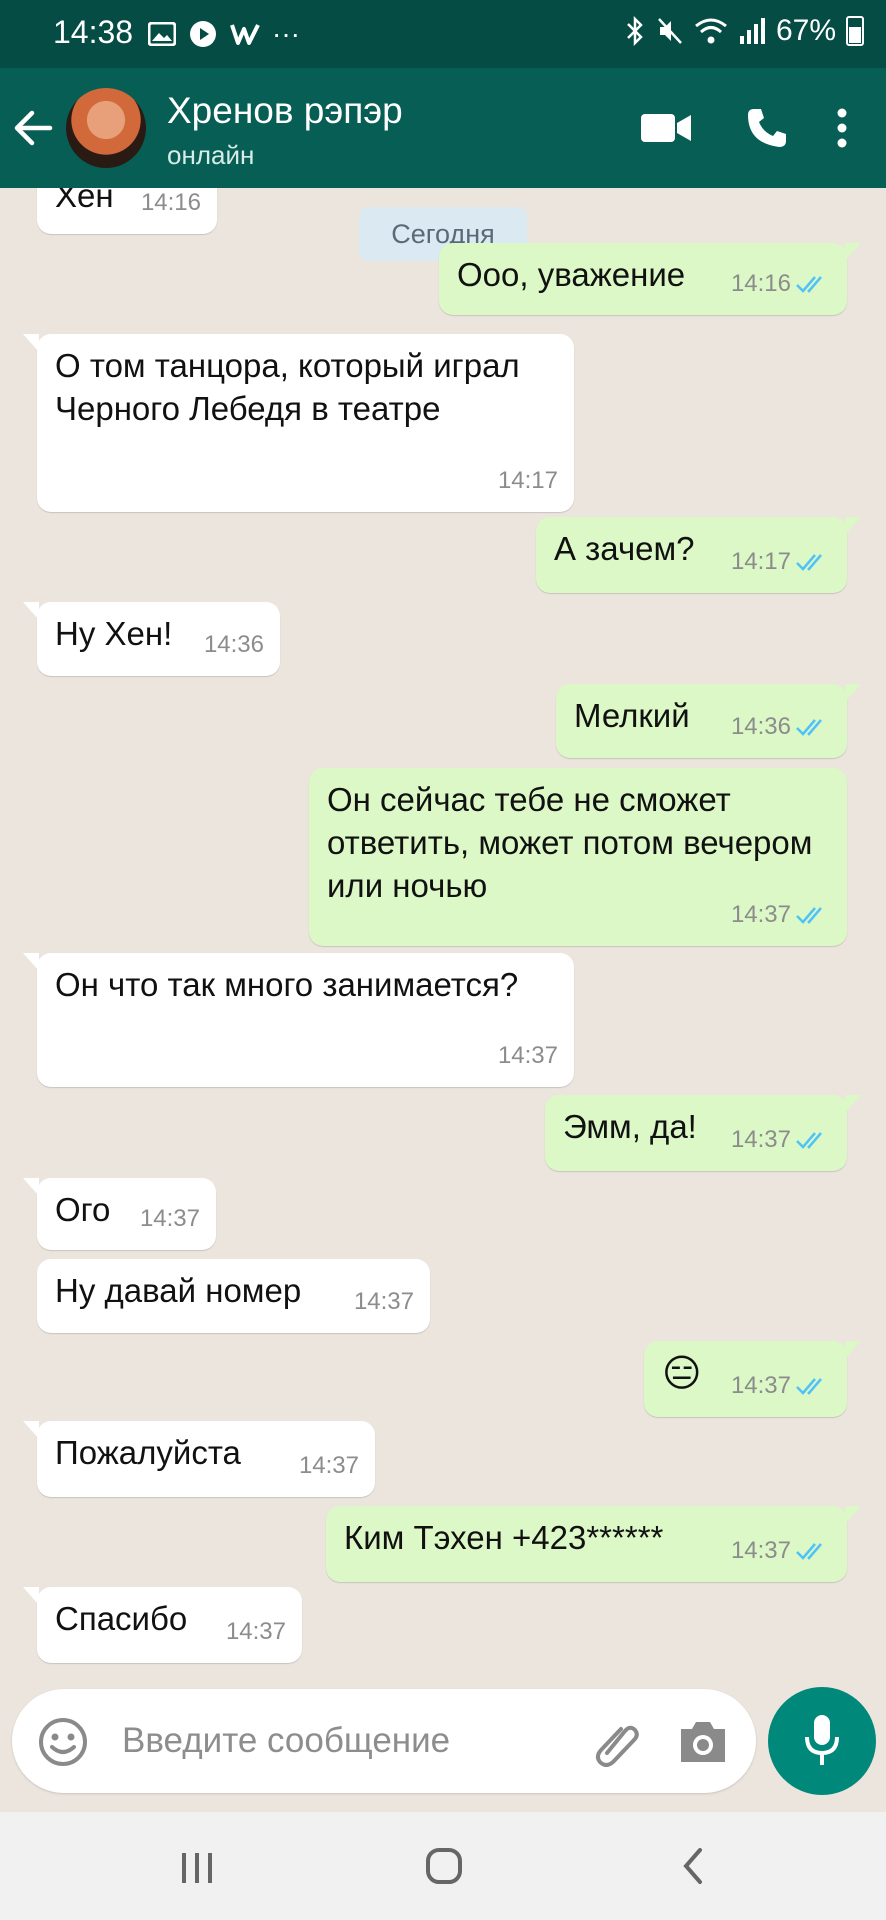  I want to click on gallery-icon, so click(162, 34).